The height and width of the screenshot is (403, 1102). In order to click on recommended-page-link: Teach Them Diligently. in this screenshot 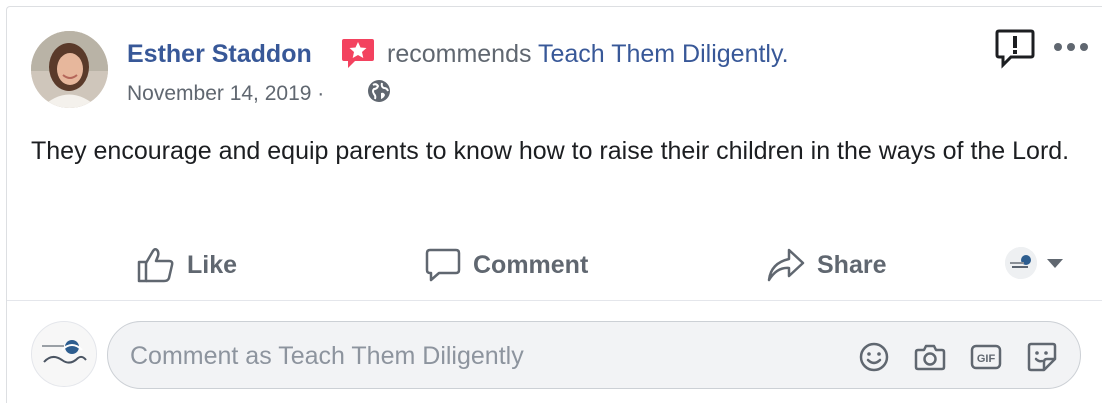, I will do `click(663, 54)`.